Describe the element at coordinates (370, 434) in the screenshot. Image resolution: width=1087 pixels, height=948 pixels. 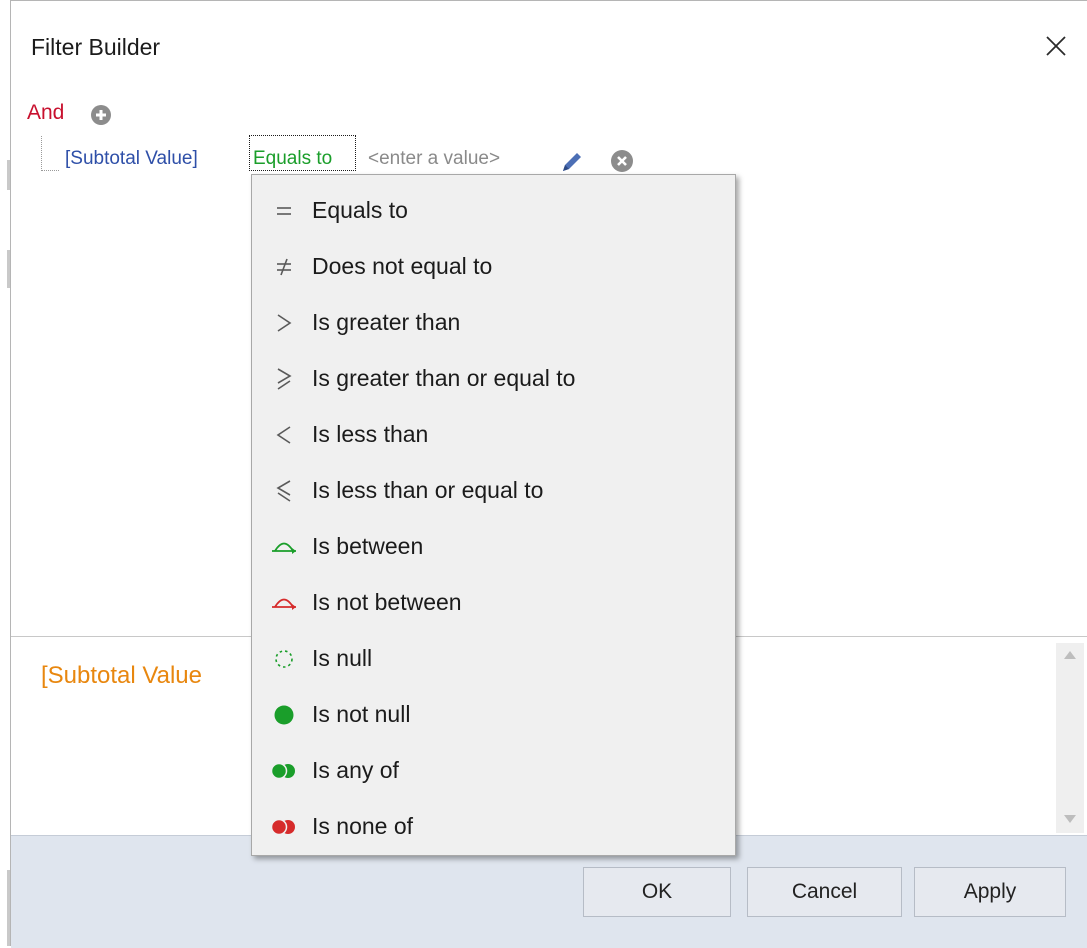
I see `menu-item-label: Is less than` at that location.